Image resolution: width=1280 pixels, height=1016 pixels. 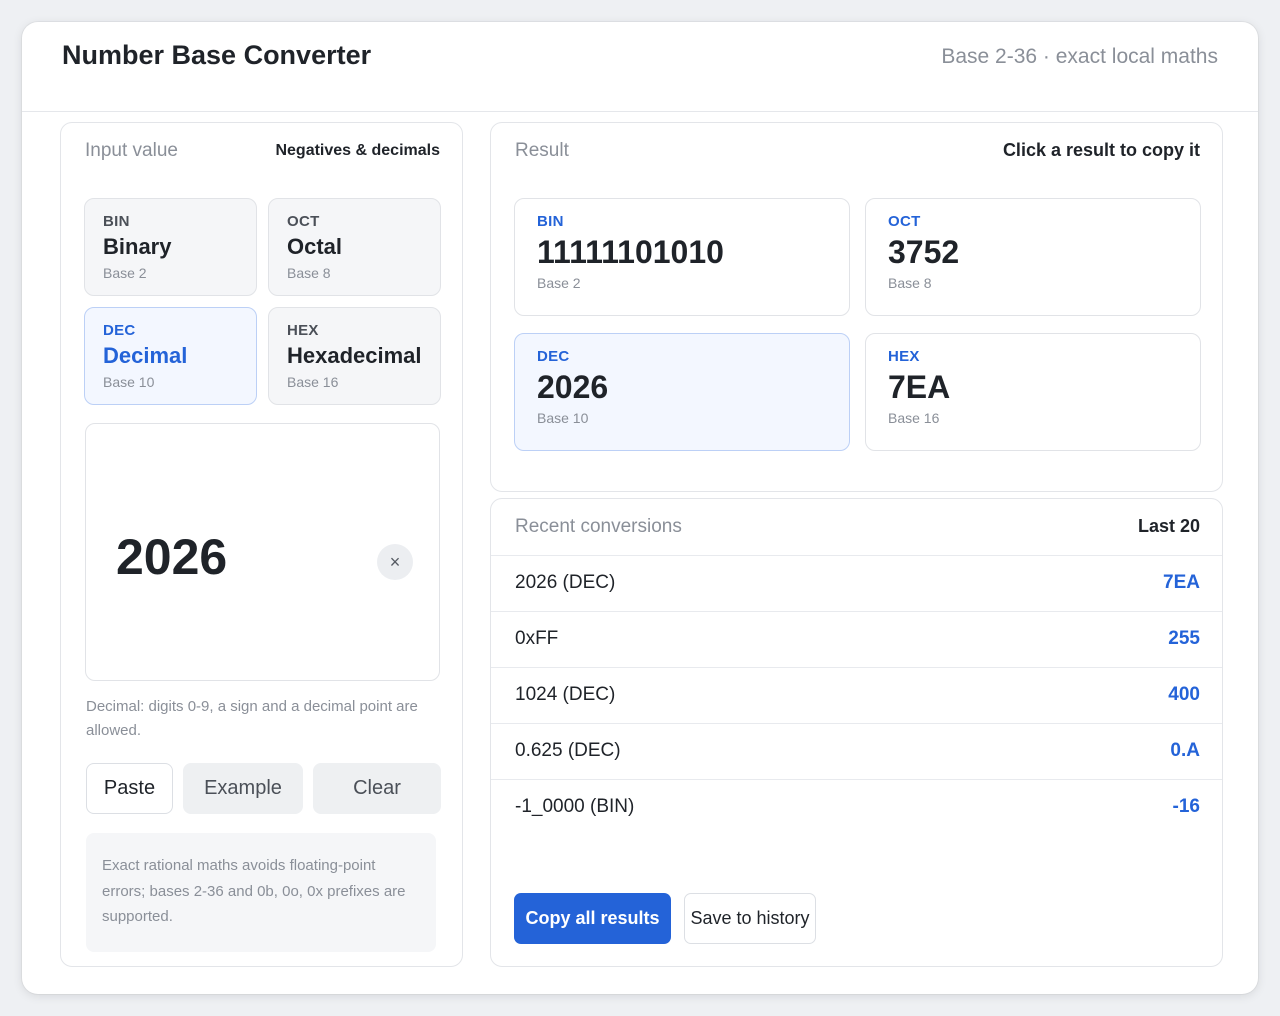 What do you see at coordinates (1101, 150) in the screenshot?
I see `result-card-aside: Click a result to copy it` at bounding box center [1101, 150].